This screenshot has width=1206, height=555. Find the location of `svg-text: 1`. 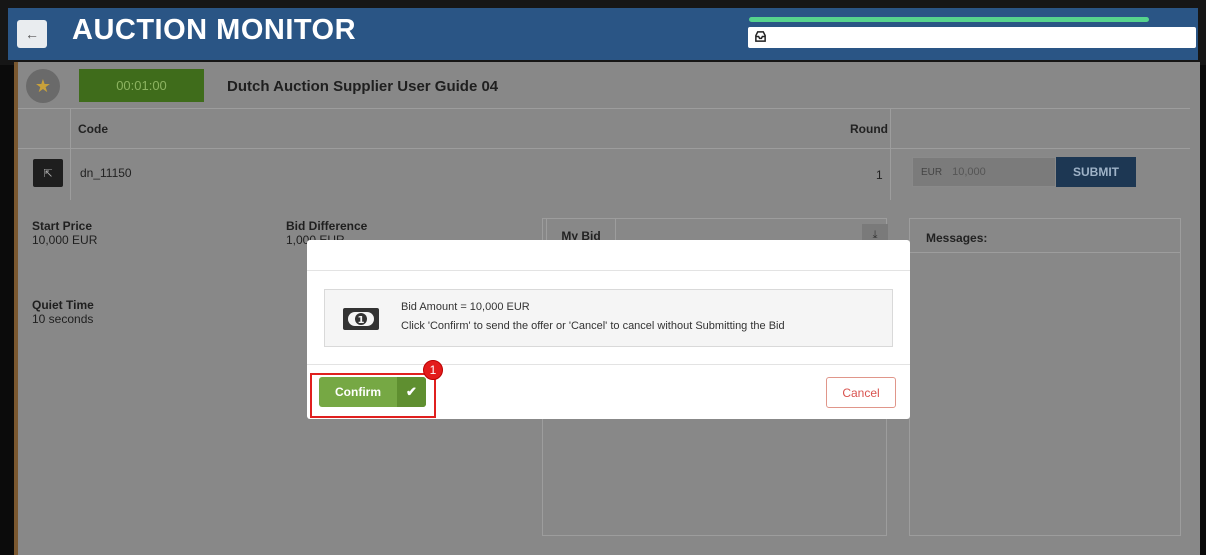

svg-text: 1 is located at coordinates (361, 320).